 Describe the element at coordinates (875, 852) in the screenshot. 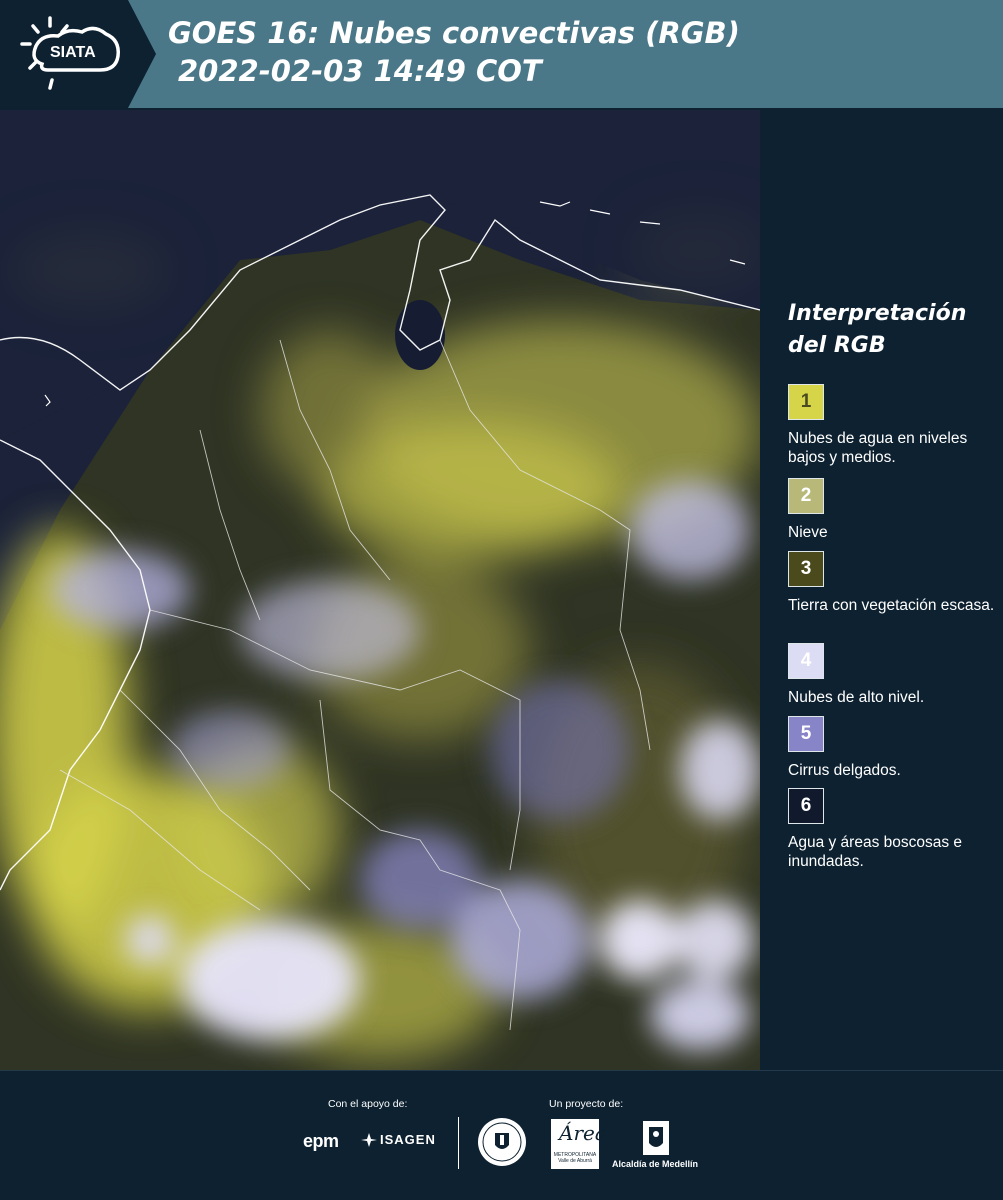

I see `legend-label: Agua y áreas boscosas e inundadas.` at that location.